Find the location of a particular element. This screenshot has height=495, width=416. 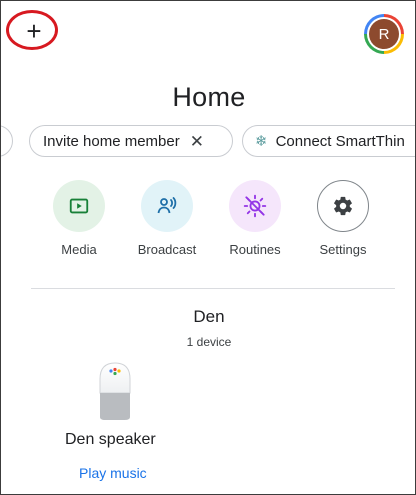

avatar-initial: R is located at coordinates (384, 34).